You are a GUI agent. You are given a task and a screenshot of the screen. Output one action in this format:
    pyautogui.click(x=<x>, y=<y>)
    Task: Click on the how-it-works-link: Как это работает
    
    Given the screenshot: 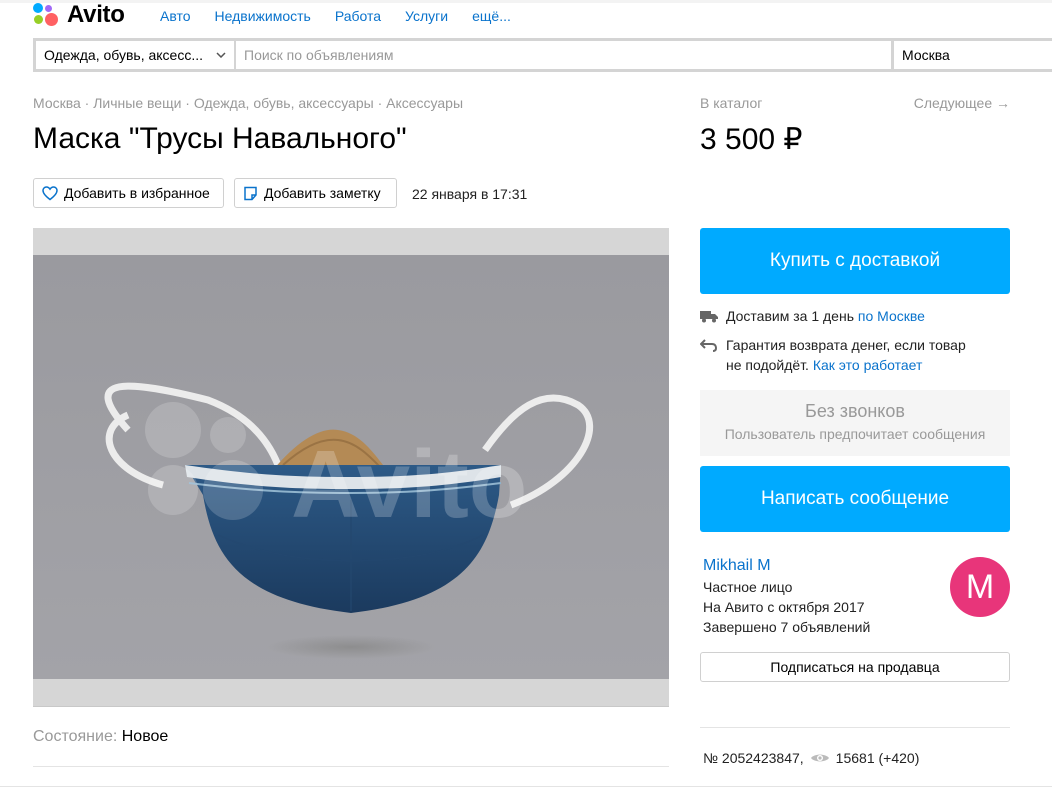 What is the action you would take?
    pyautogui.click(x=868, y=365)
    